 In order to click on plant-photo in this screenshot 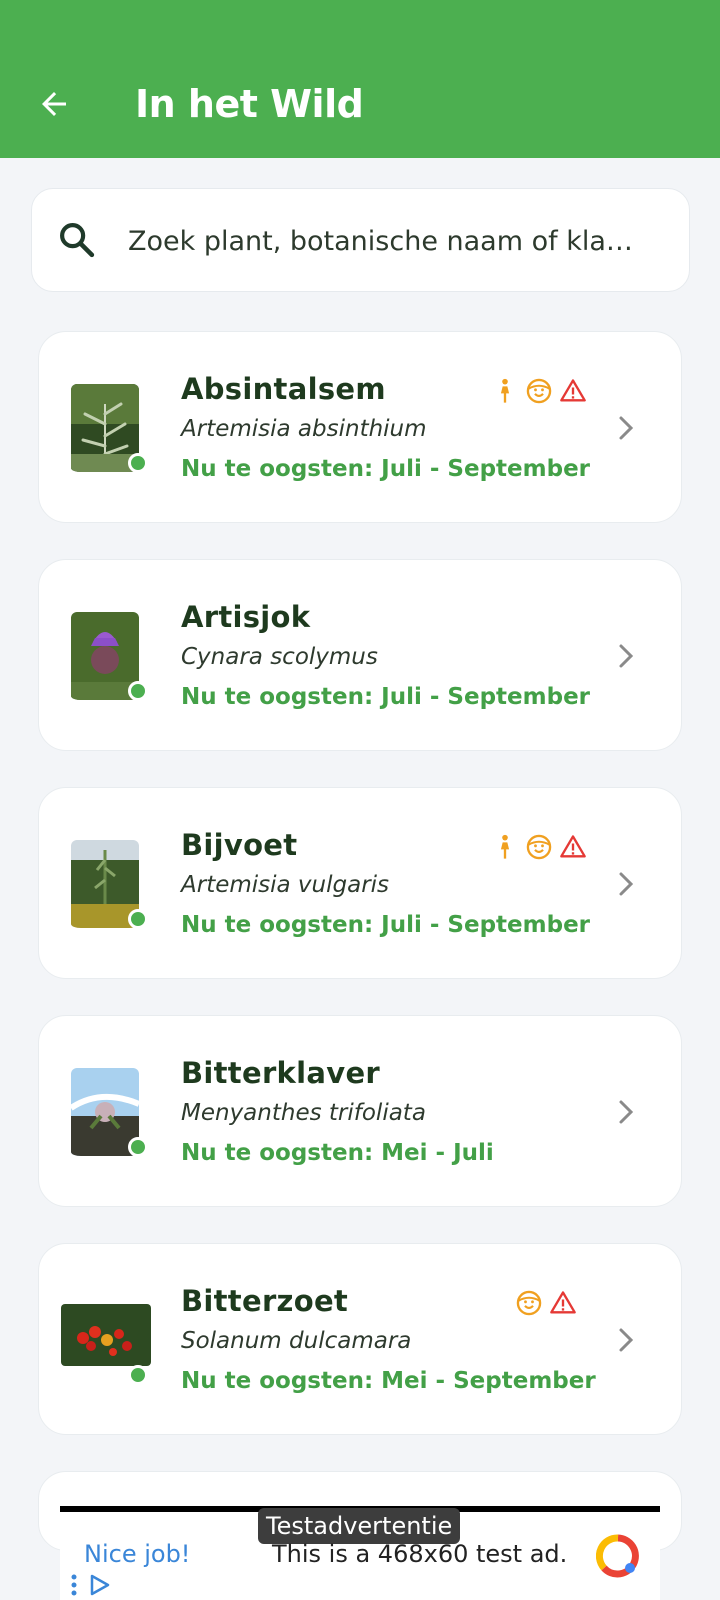, I will do `click(106, 1335)`.